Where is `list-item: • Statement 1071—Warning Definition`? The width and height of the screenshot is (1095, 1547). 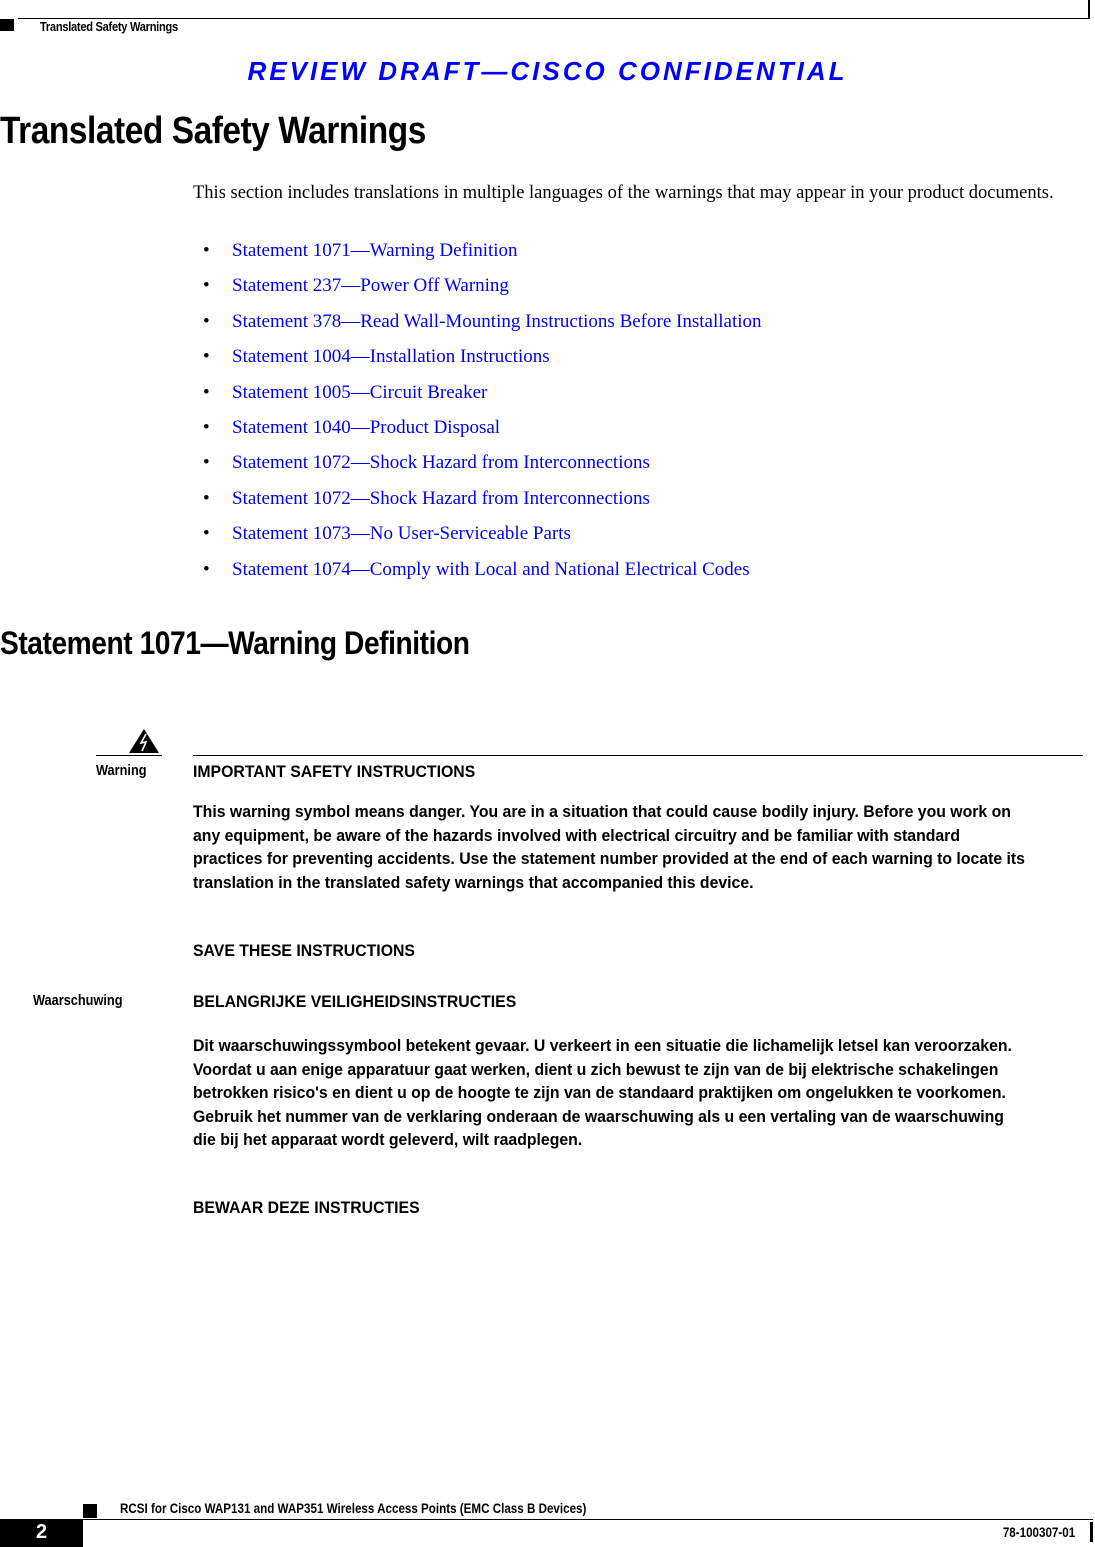
list-item: • Statement 1071—Warning Definition is located at coordinates (482, 255).